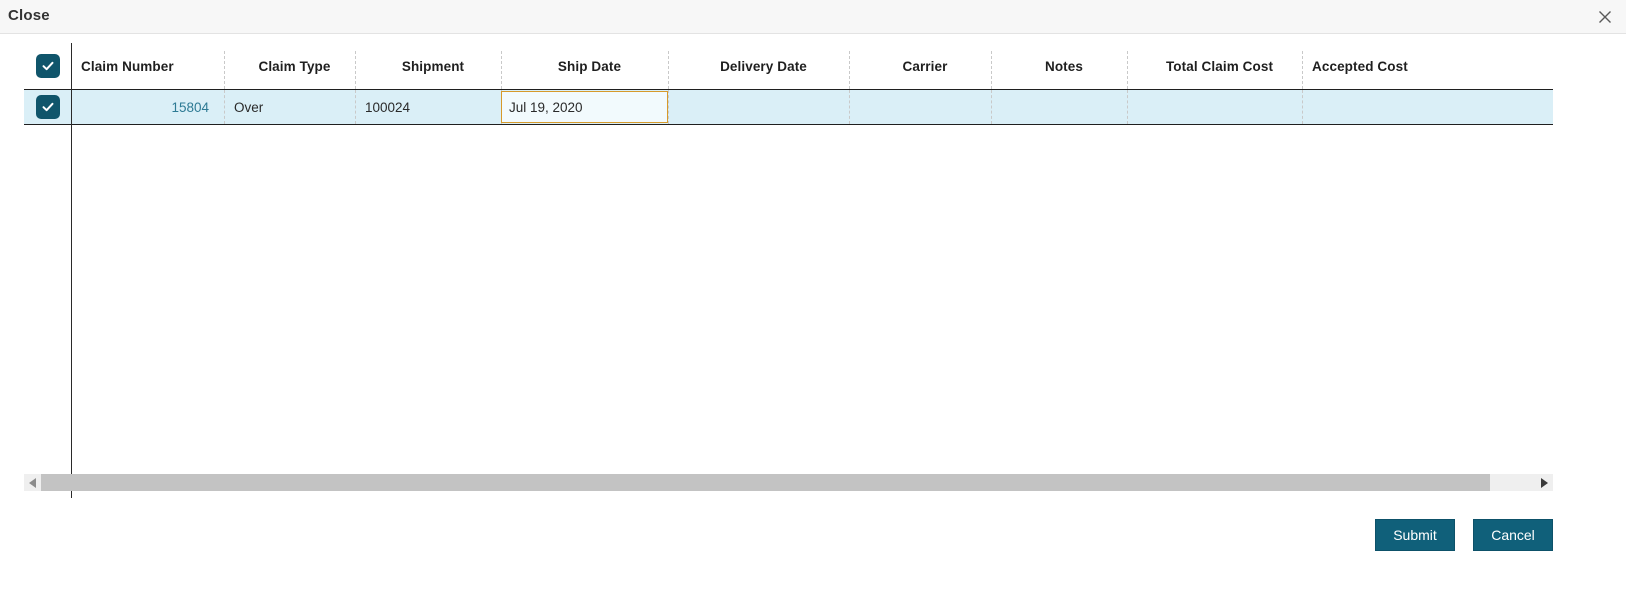 This screenshot has height=601, width=1626. I want to click on column-header-notes: Notes, so click(1059, 66).